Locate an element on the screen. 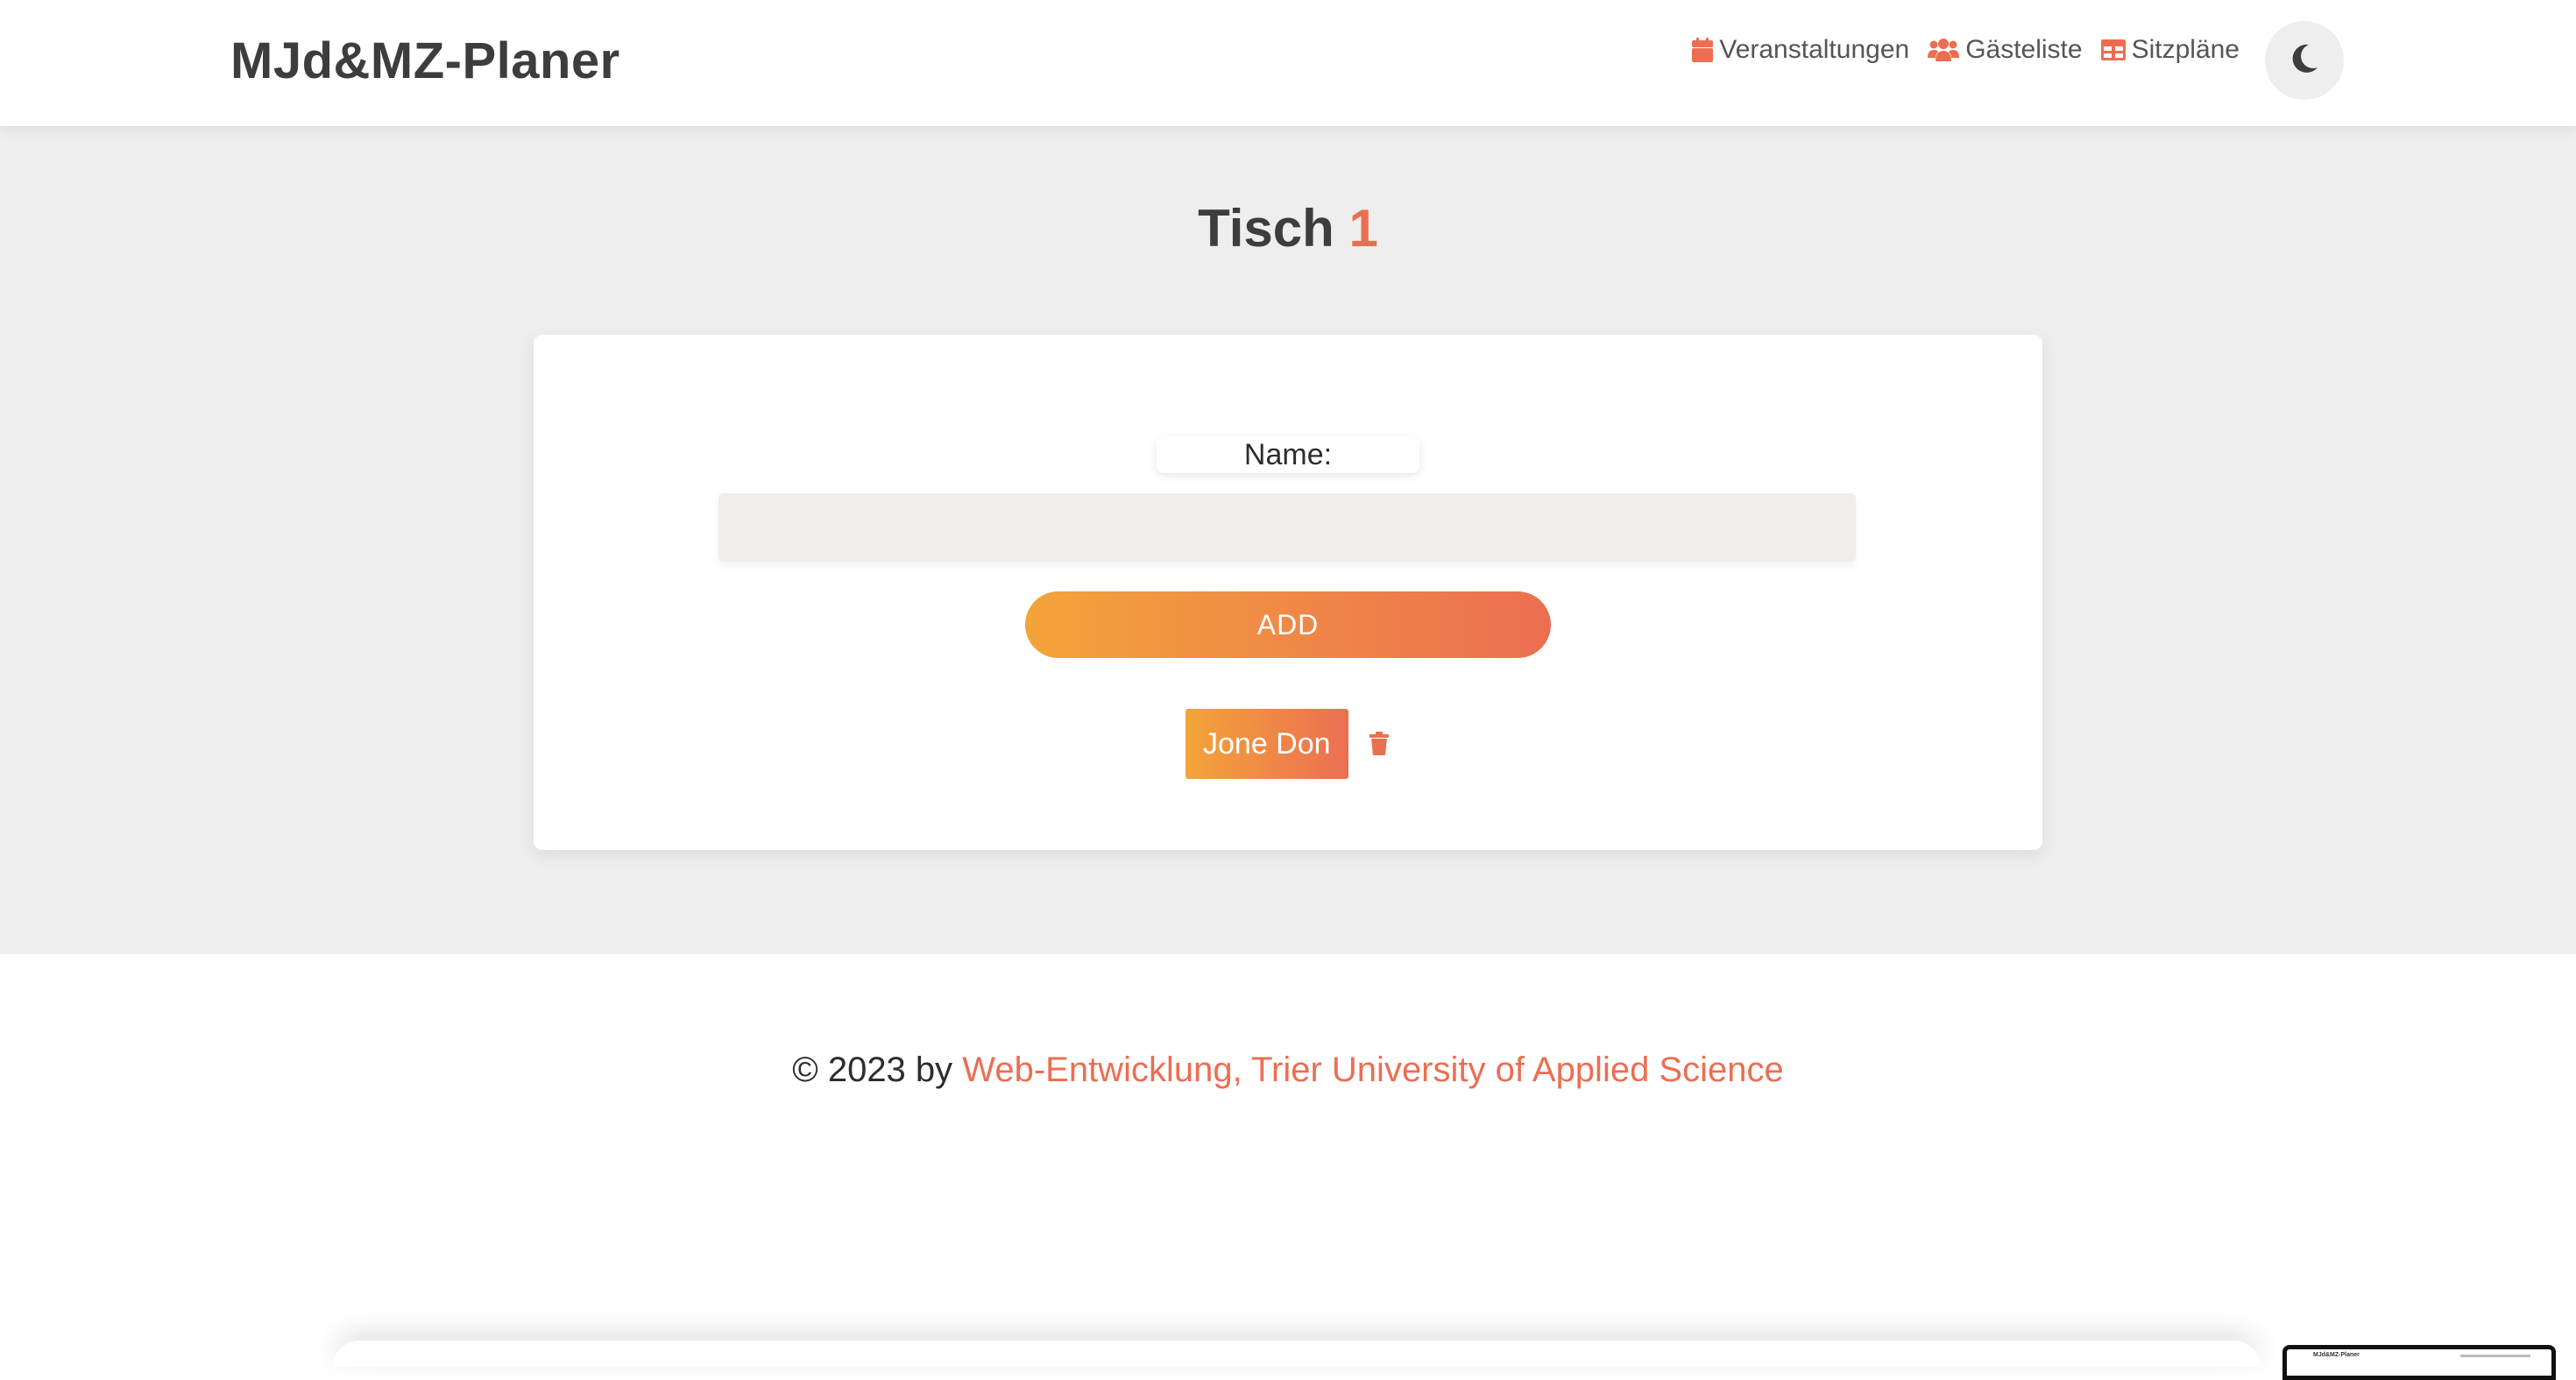 The height and width of the screenshot is (1380, 2576). name-label: Name: is located at coordinates (1288, 454).